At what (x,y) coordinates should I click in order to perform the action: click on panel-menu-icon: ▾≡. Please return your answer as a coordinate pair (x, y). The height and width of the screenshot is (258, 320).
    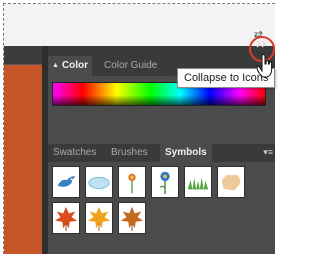
    Looking at the image, I should click on (268, 152).